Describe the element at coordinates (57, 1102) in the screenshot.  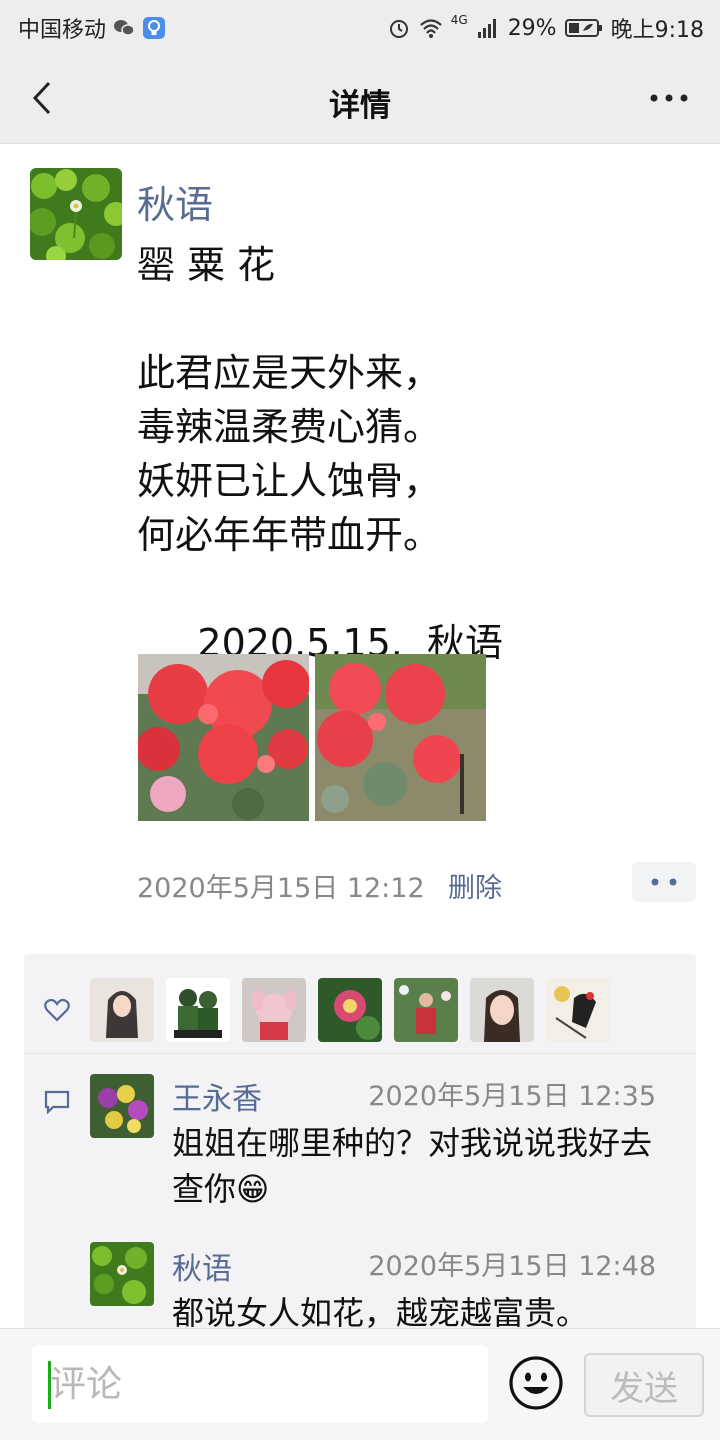
I see `comment-icon` at that location.